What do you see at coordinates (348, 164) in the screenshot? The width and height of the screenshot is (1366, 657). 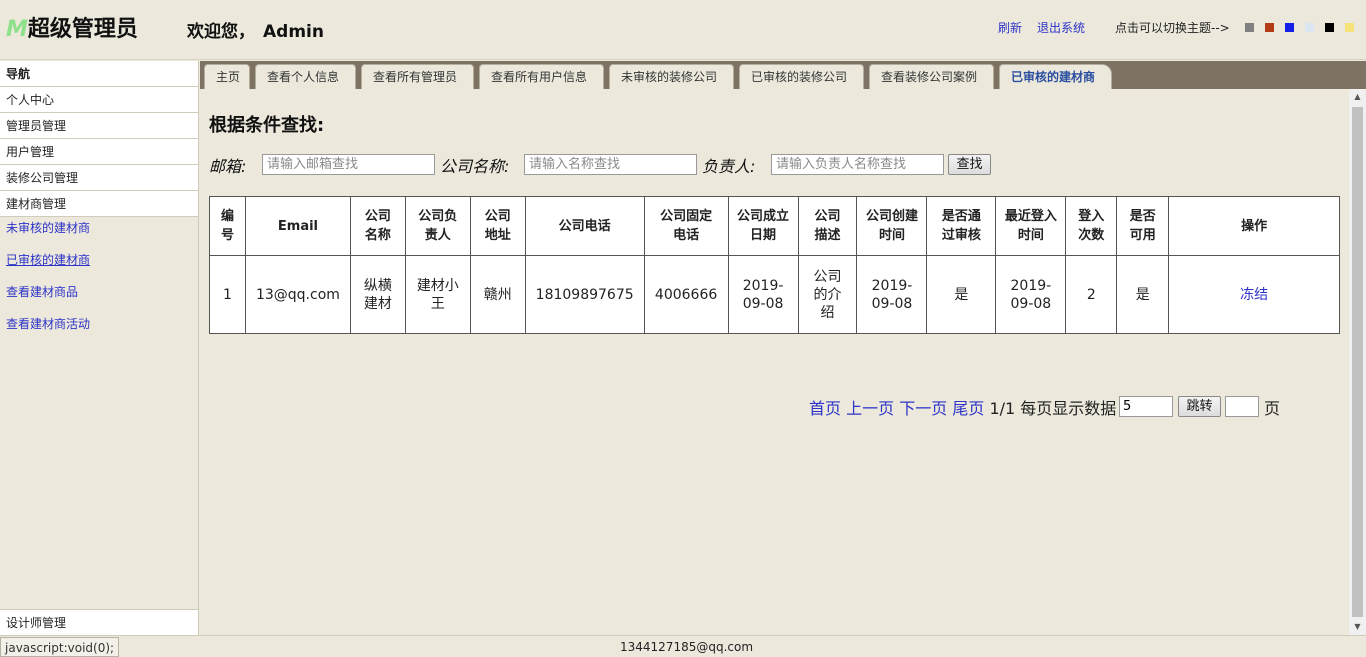 I see `email-search-input` at bounding box center [348, 164].